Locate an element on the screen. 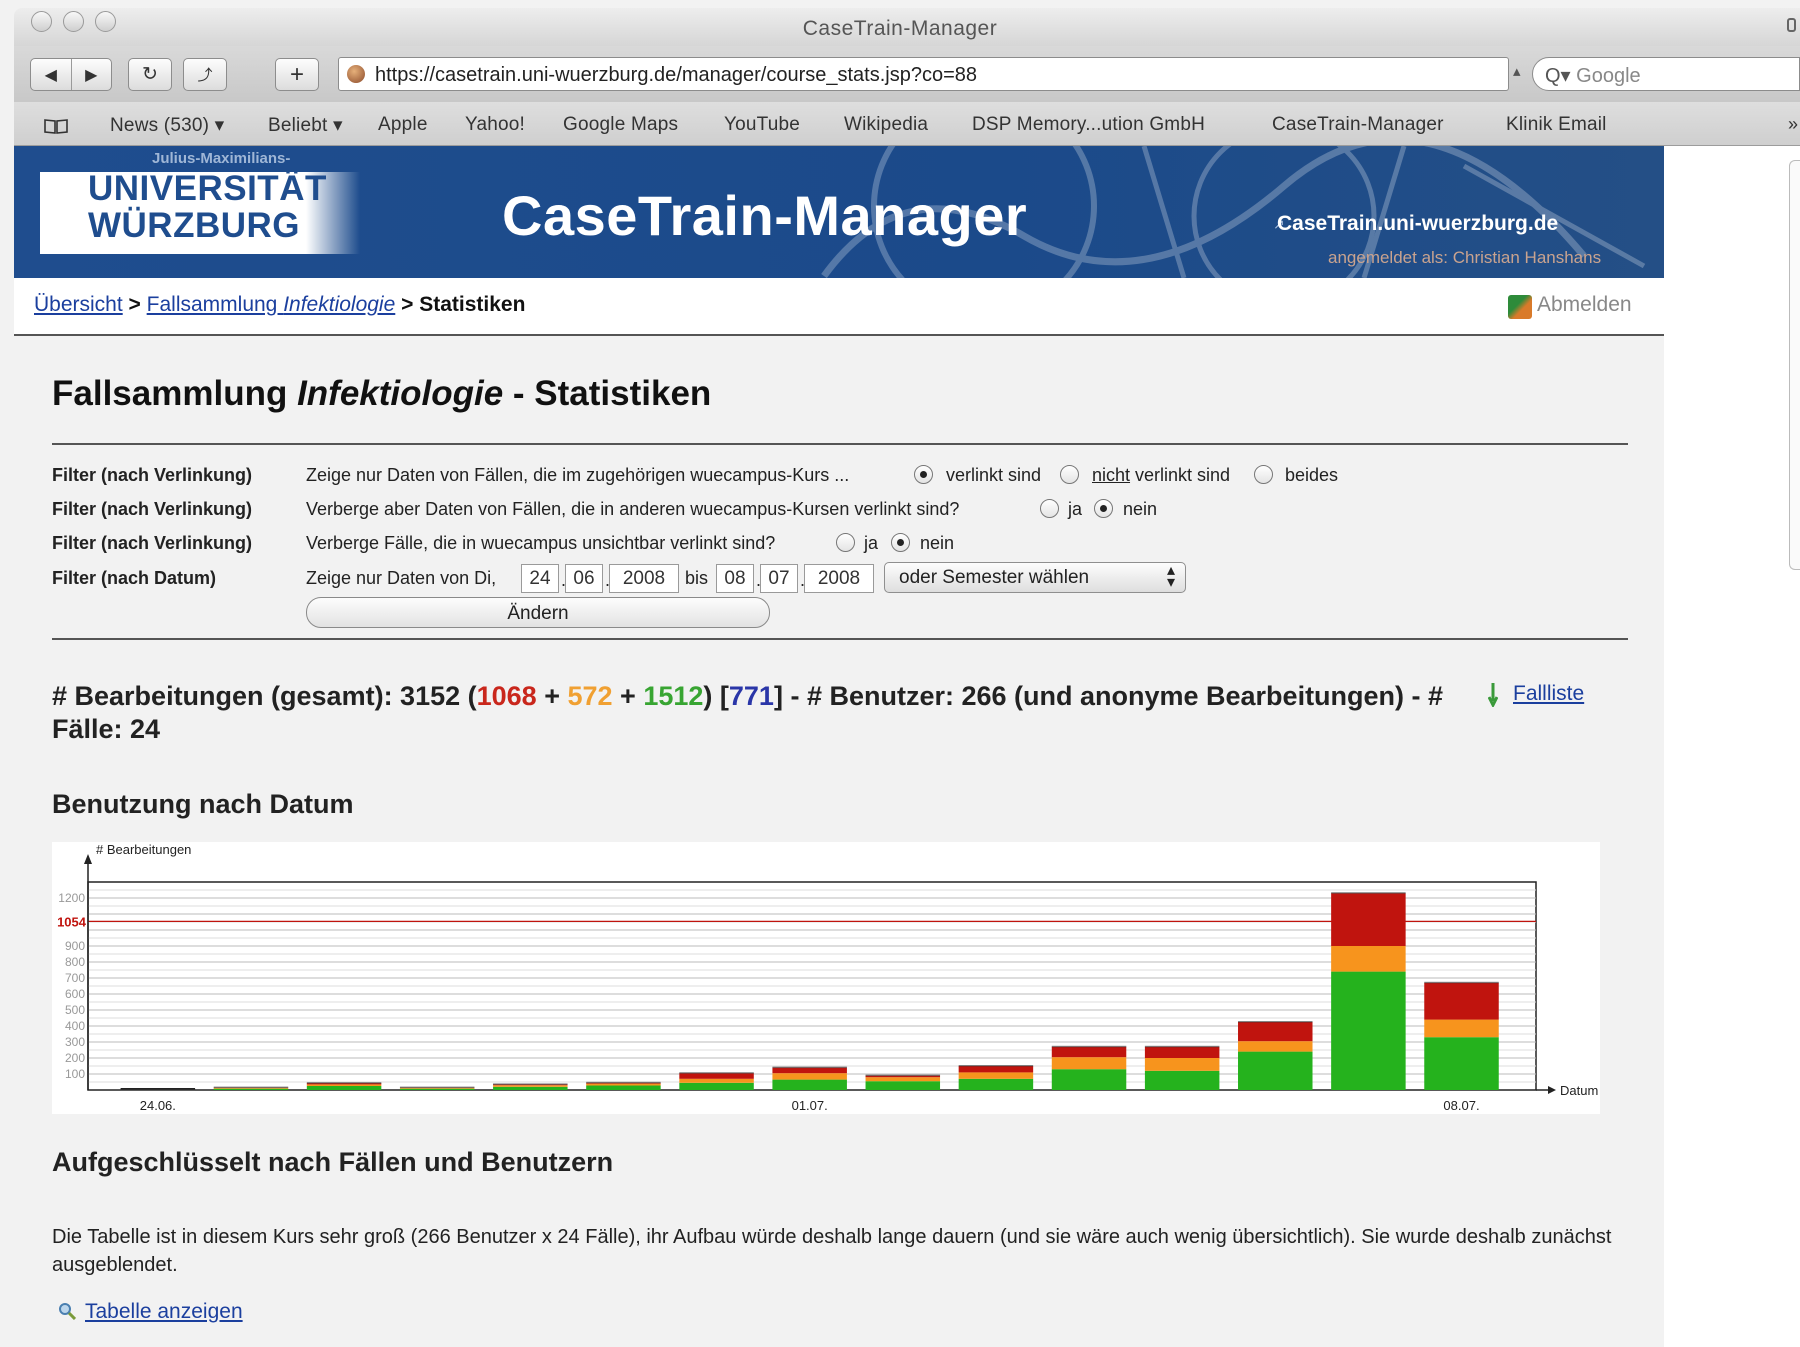 The width and height of the screenshot is (1800, 1347). radio-linked is located at coordinates (923, 474).